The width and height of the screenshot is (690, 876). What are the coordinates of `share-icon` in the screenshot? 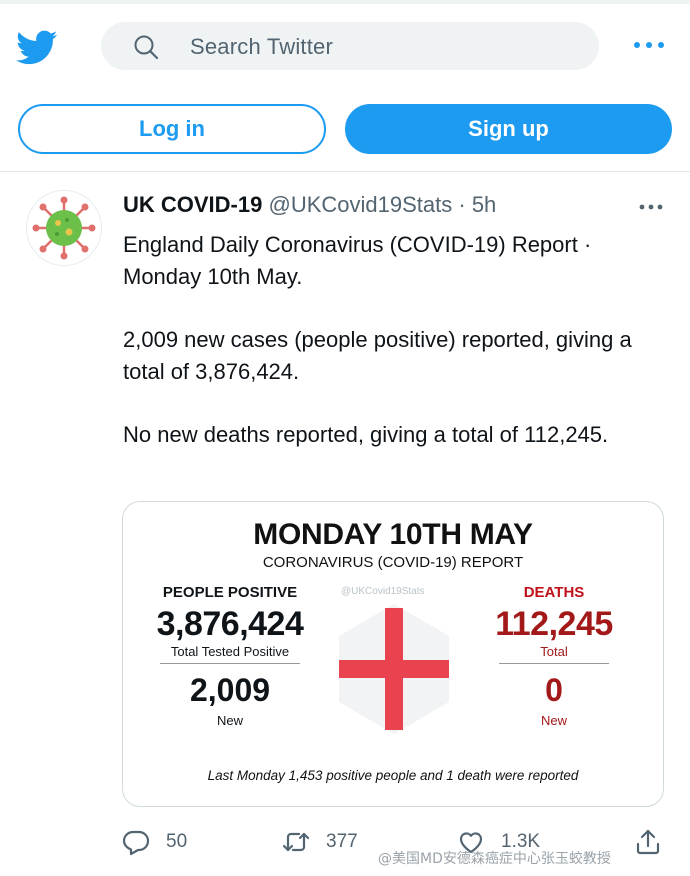 It's located at (648, 842).